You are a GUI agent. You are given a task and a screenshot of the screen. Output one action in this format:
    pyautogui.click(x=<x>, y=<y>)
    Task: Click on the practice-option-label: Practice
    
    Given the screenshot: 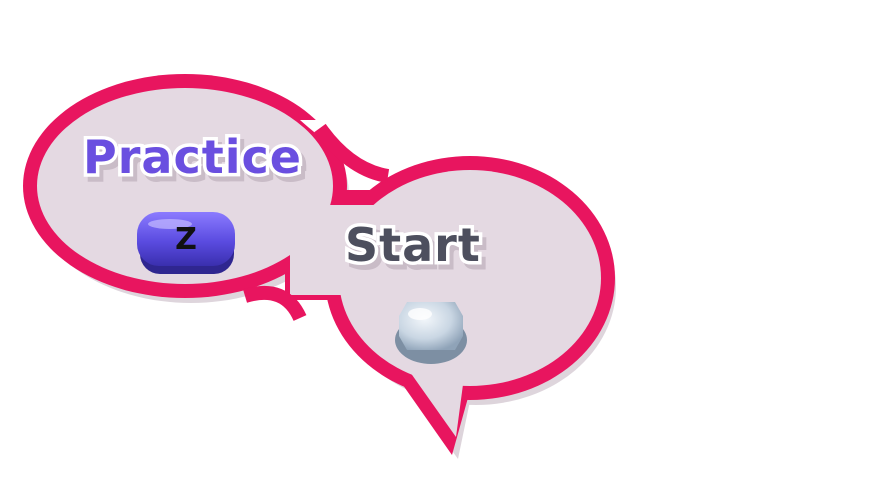 What is the action you would take?
    pyautogui.click(x=192, y=157)
    